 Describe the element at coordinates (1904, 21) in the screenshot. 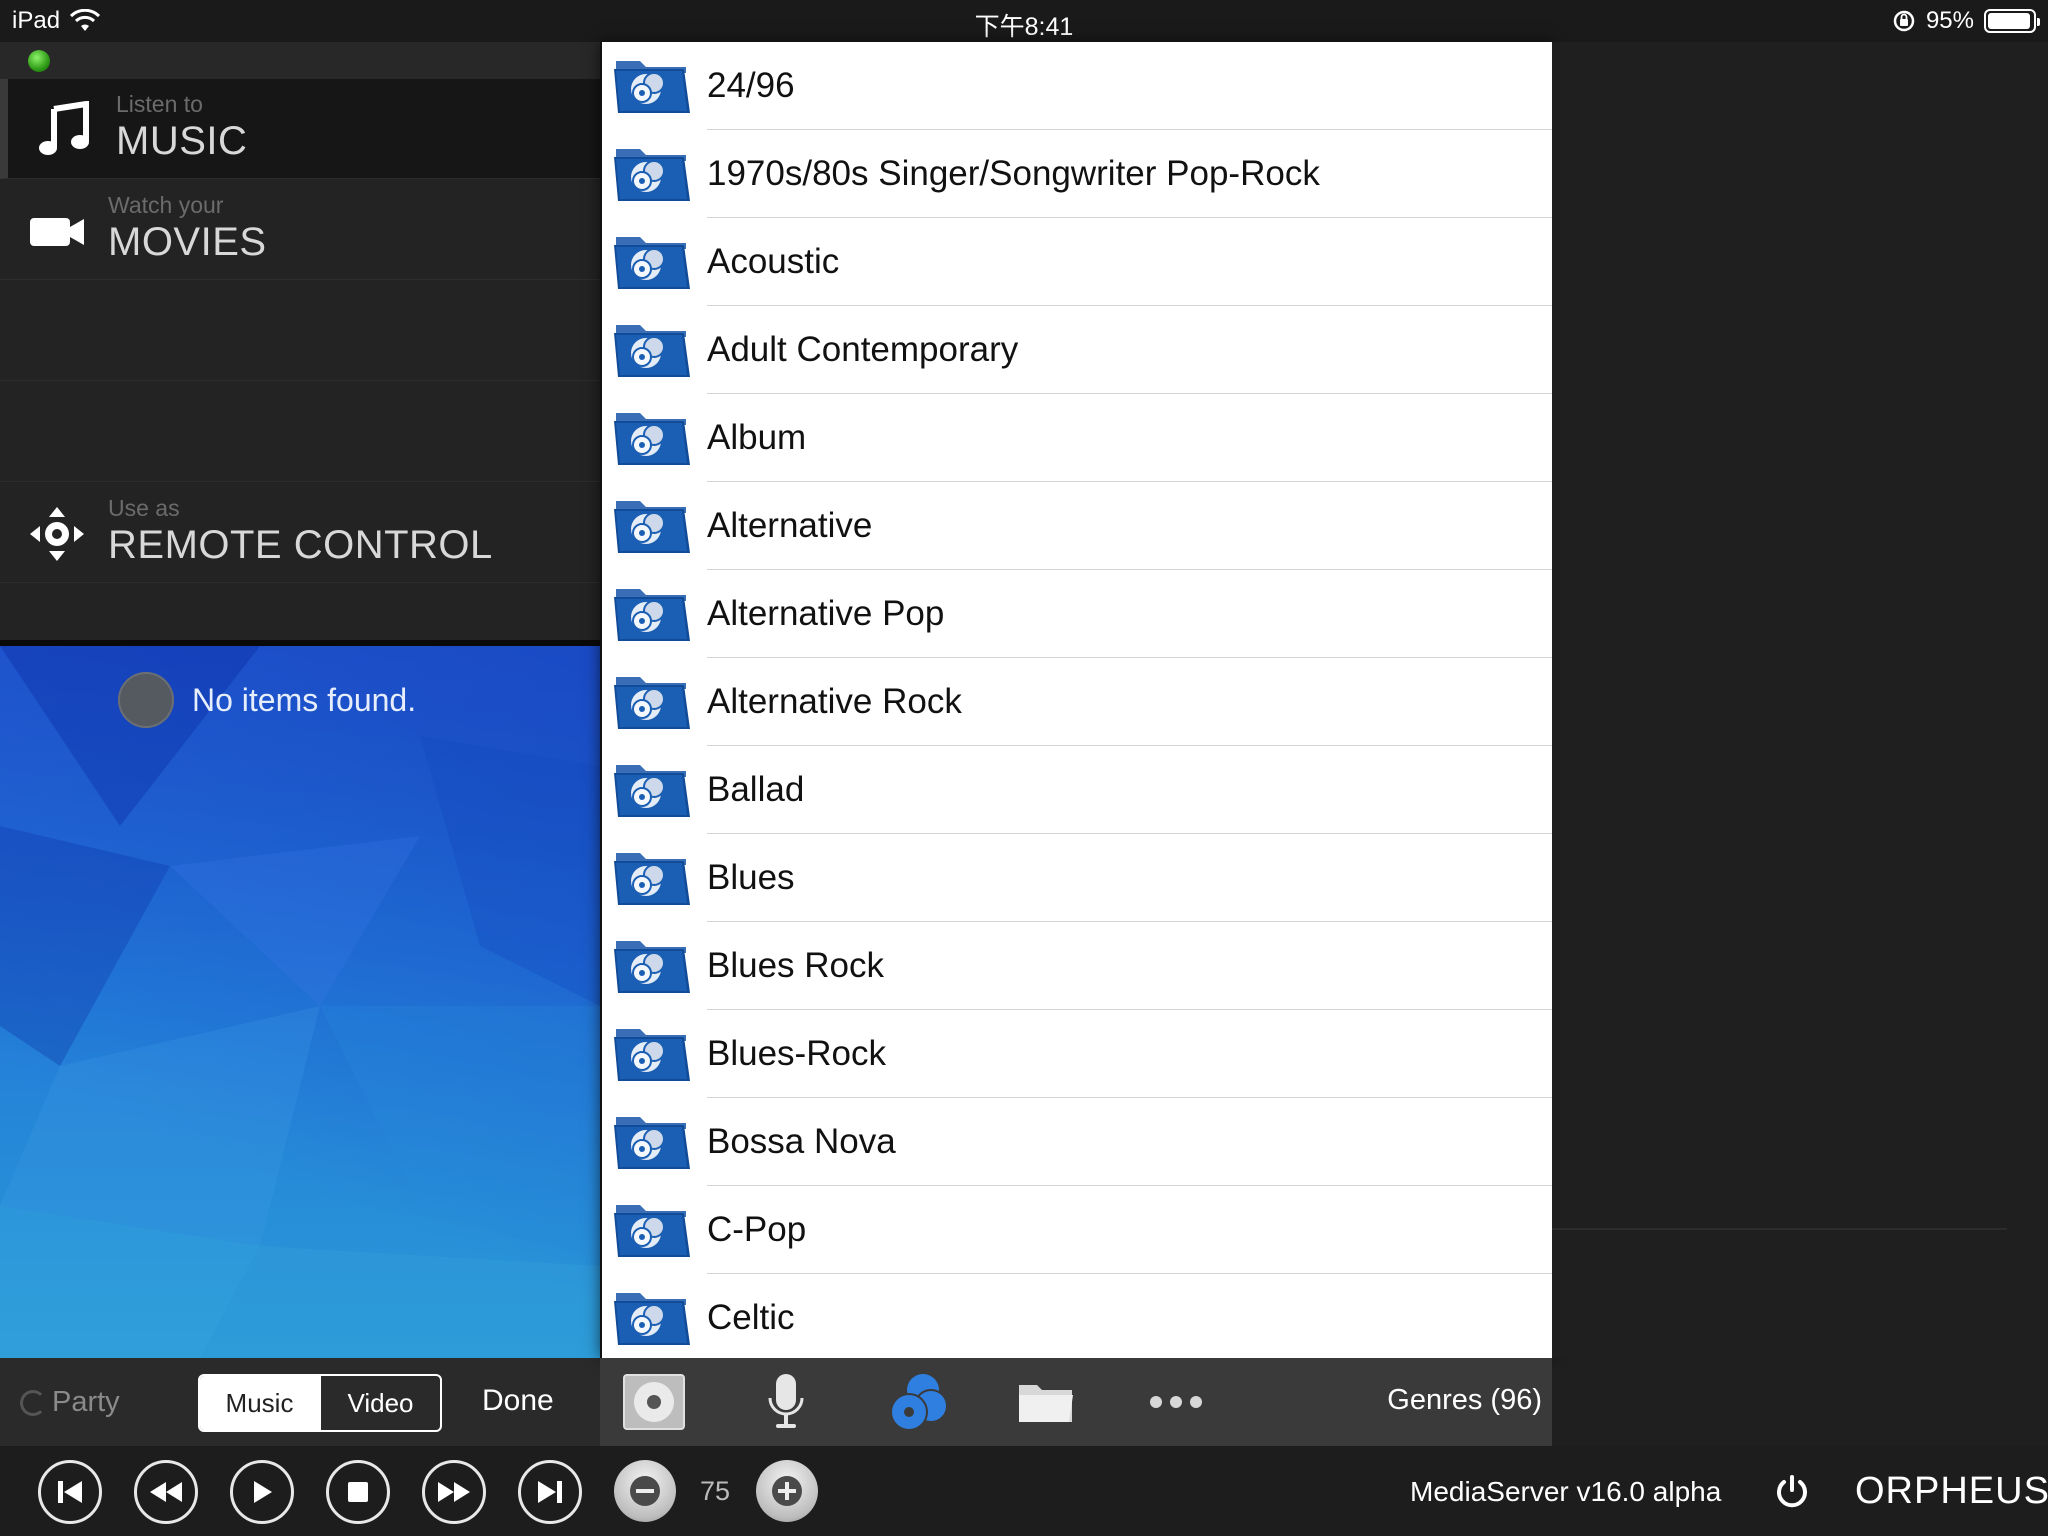

I see `rotation-lock-icon` at that location.